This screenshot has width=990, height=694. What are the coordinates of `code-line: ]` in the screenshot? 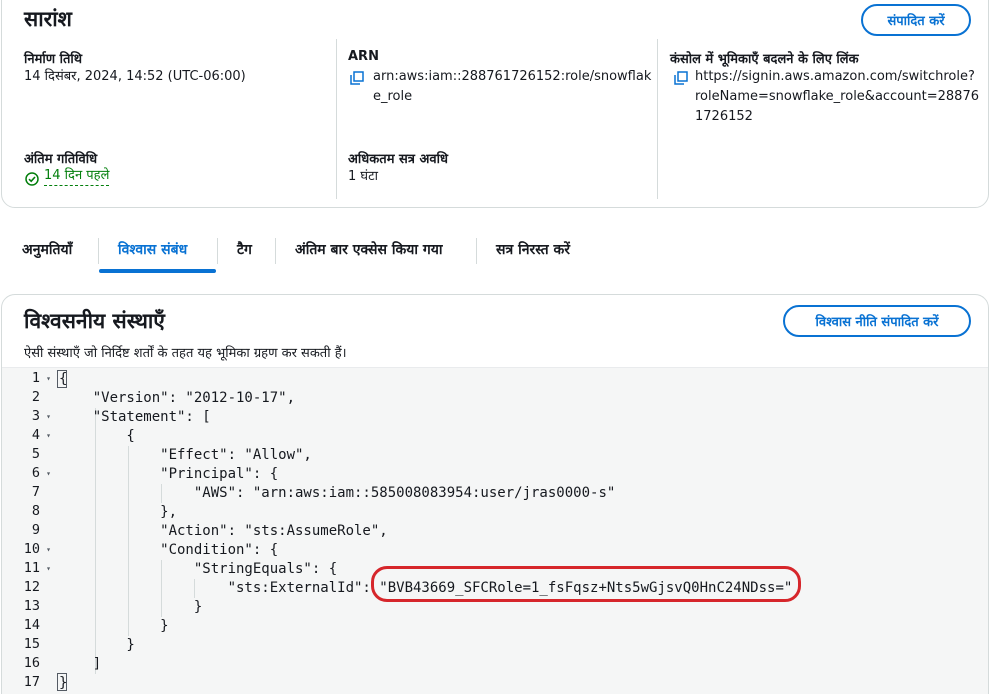 It's located at (80, 664).